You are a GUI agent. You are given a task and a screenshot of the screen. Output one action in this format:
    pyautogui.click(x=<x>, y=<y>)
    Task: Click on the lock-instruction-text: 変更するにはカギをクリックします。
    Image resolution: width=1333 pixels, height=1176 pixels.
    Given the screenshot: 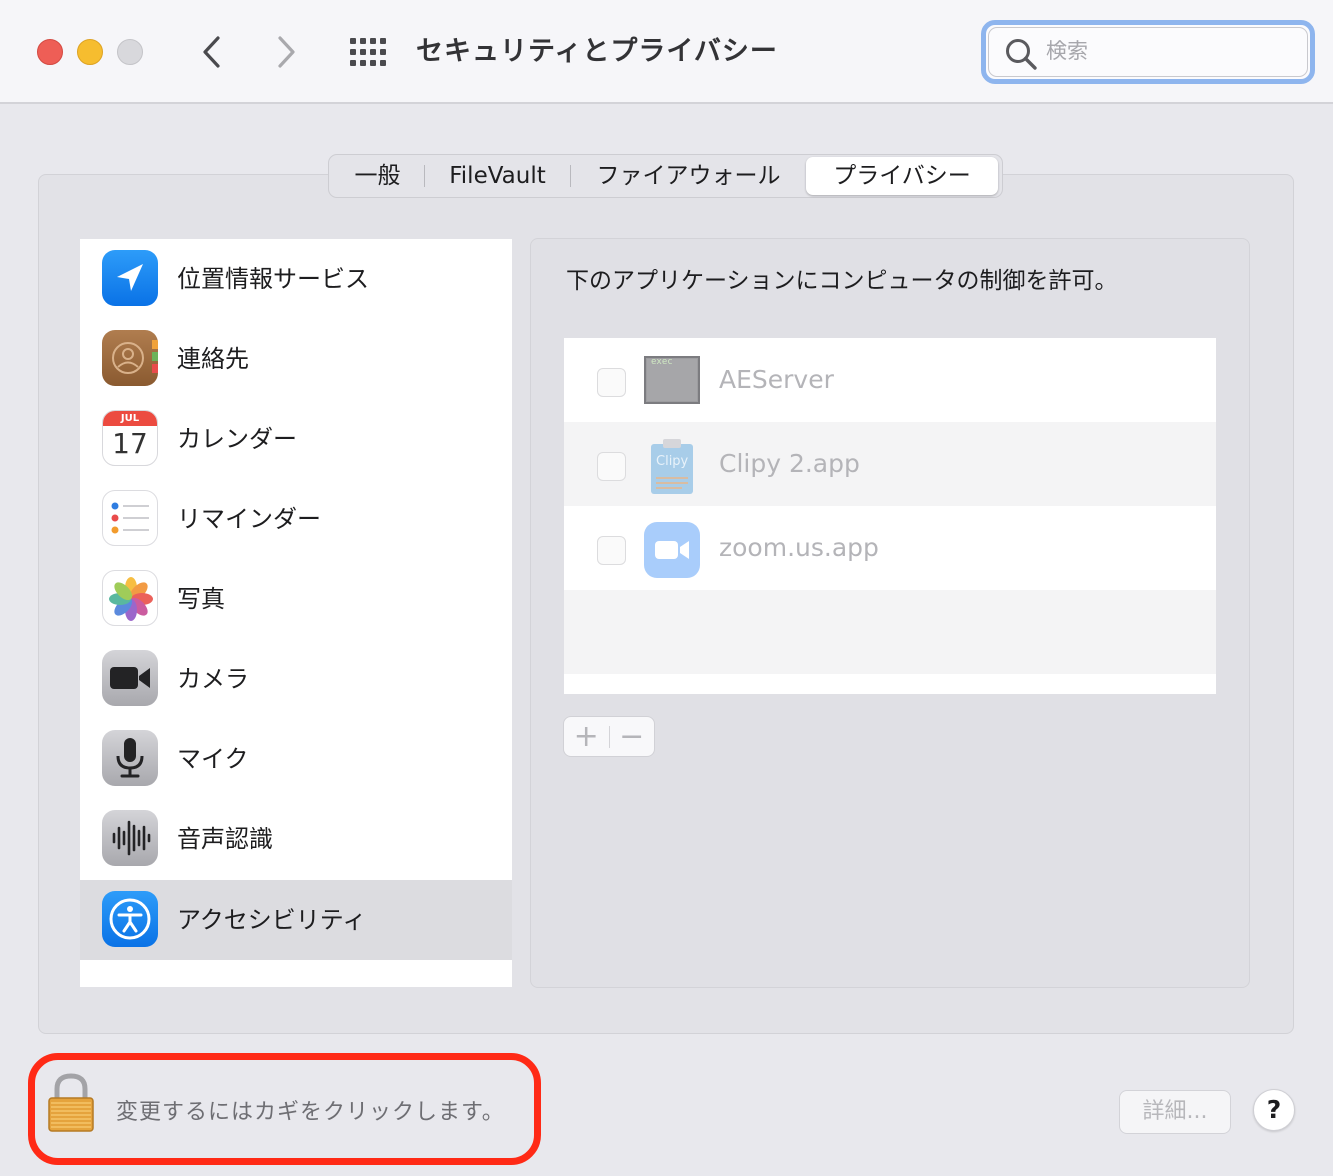 What is the action you would take?
    pyautogui.click(x=310, y=1112)
    